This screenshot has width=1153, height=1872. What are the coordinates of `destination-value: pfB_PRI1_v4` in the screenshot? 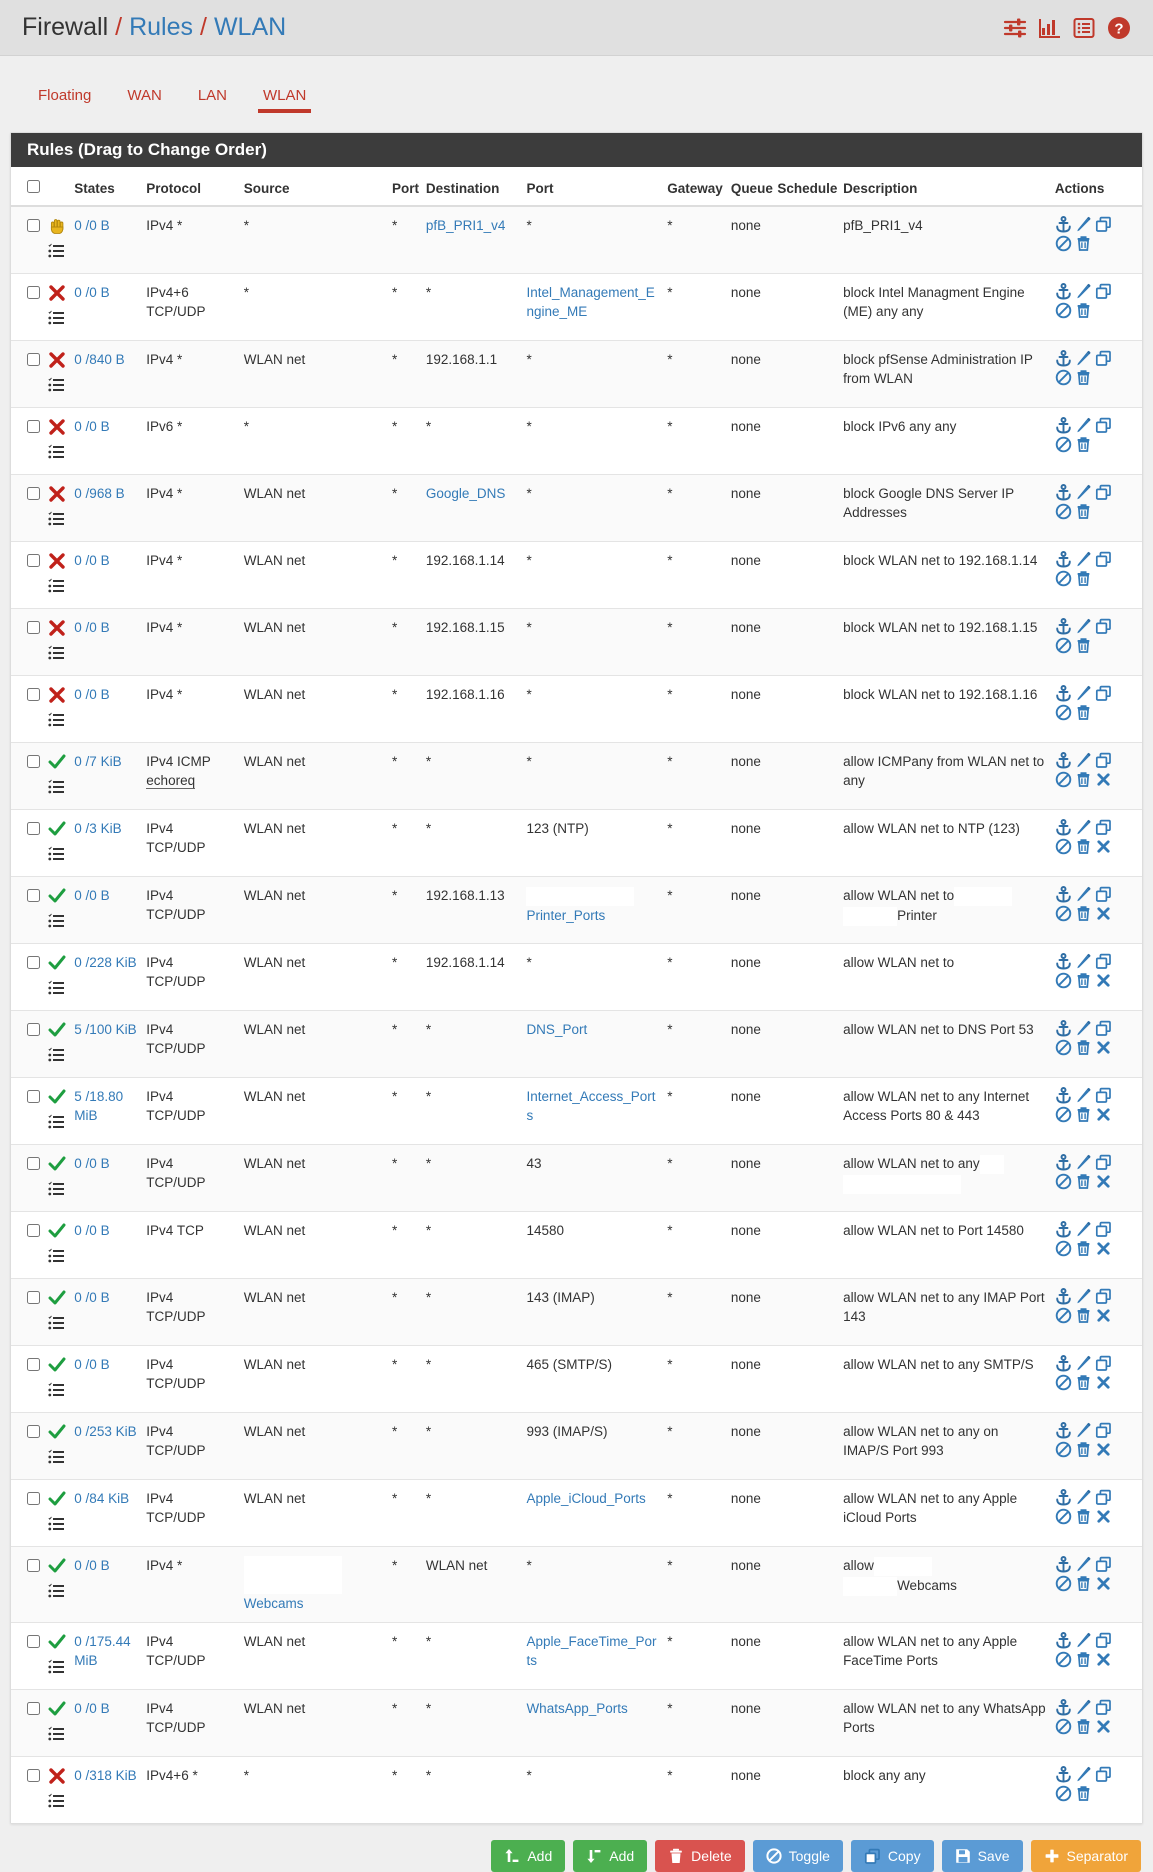 It's located at (466, 225).